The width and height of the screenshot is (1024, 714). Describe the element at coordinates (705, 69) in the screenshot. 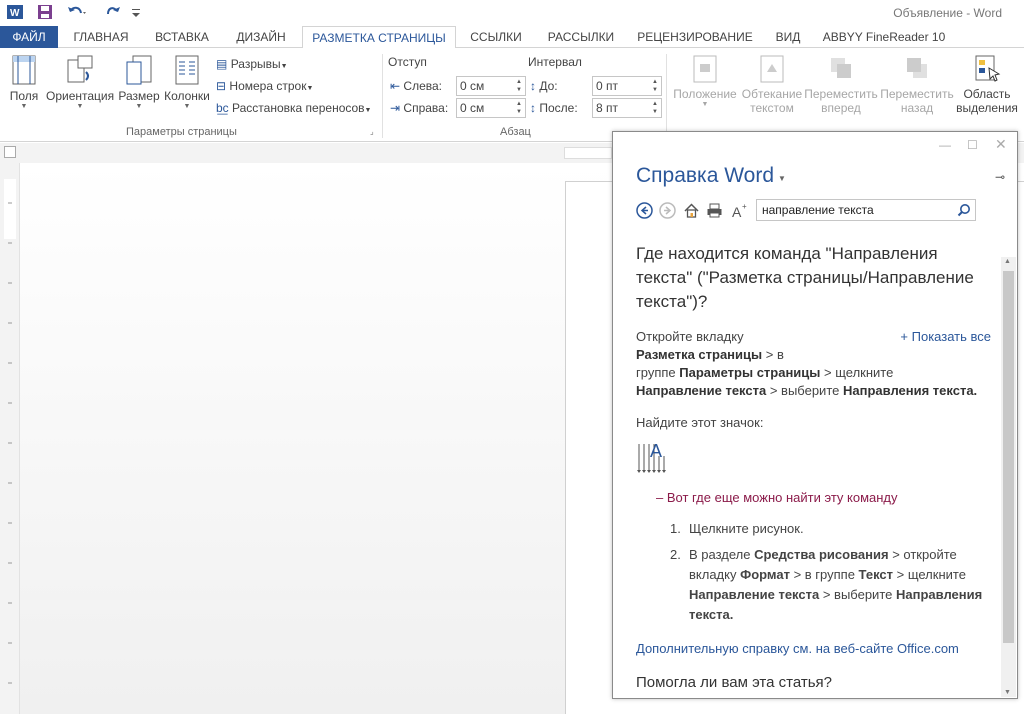

I see `position-icon` at that location.